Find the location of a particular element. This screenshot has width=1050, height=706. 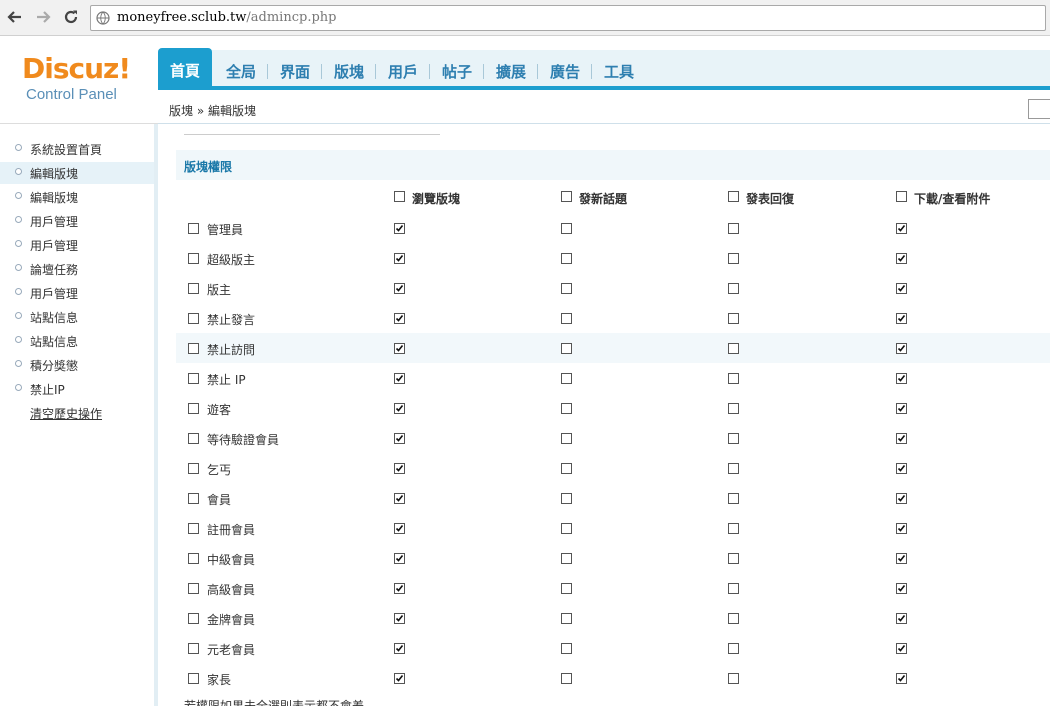

sidebar-item: 積分獎懲 is located at coordinates (77, 365).